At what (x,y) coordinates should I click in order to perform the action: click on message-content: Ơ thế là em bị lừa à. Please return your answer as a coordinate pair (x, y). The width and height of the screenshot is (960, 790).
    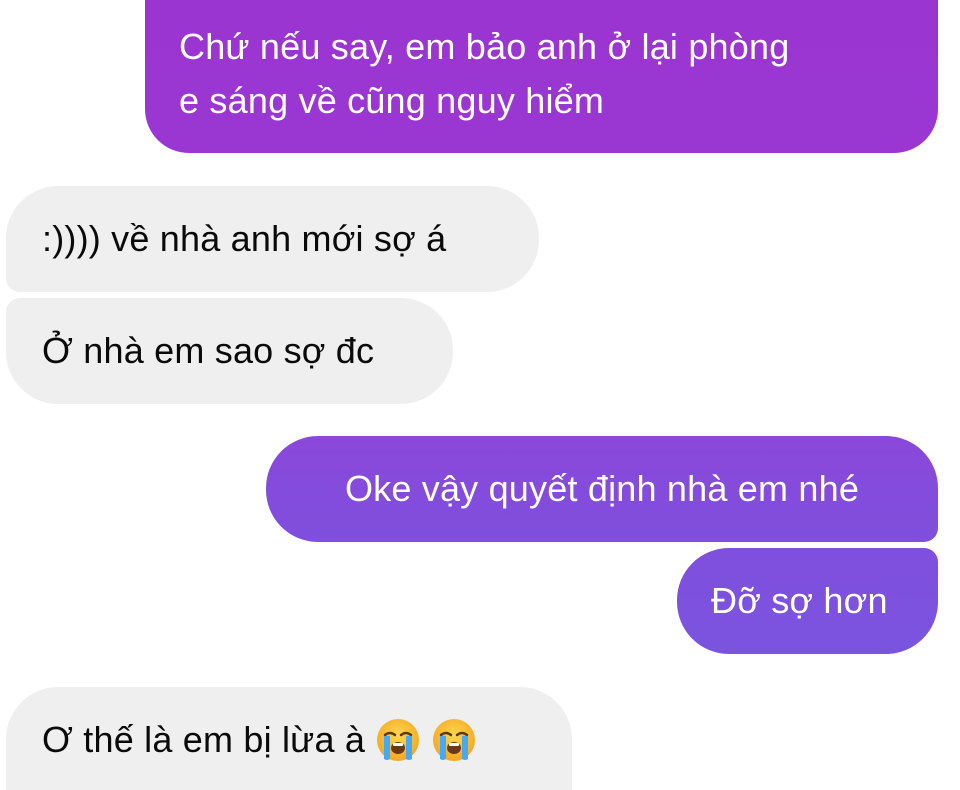
    Looking at the image, I should click on (259, 740).